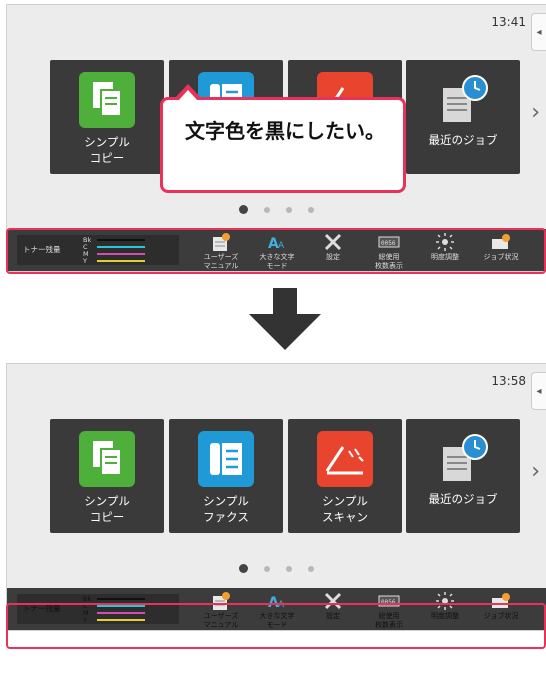 Image resolution: width=546 pixels, height=675 pixels. Describe the element at coordinates (285, 319) in the screenshot. I see `arrow-down-icon` at that location.